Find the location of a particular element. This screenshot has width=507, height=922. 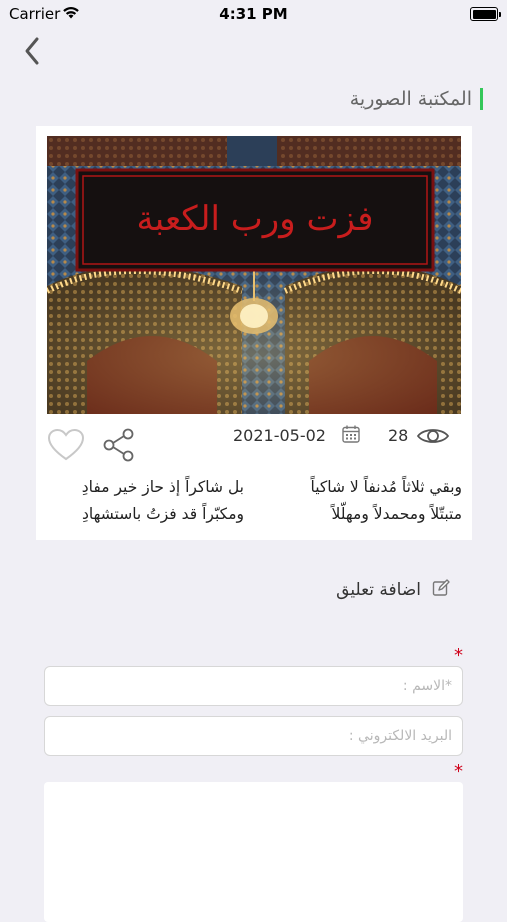

page-title: المكتبة الصورية is located at coordinates (410, 99).